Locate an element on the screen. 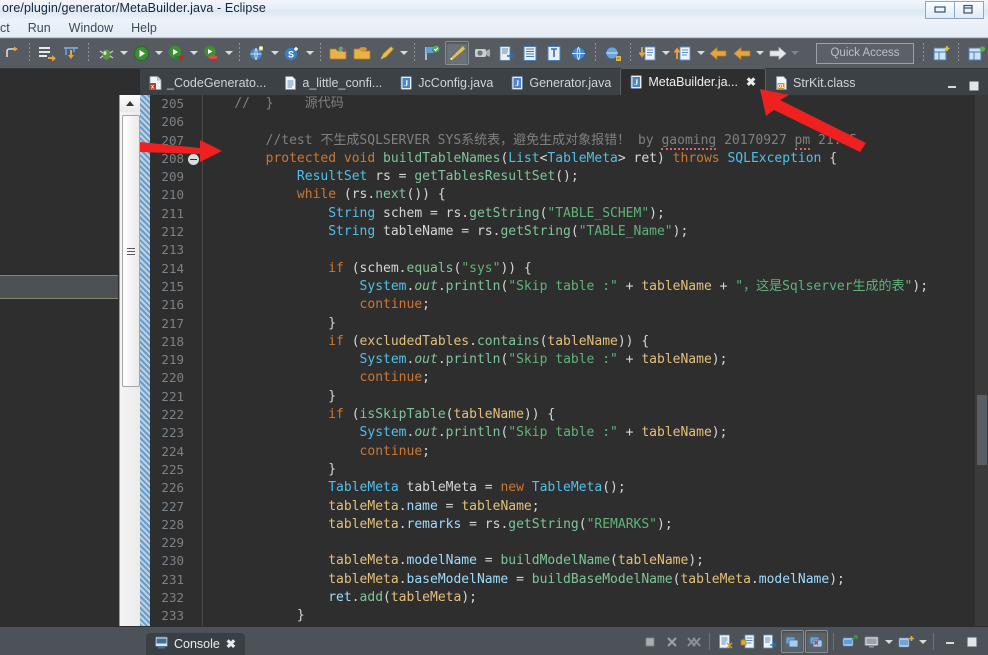 The width and height of the screenshot is (988, 655). editor-minimize-button is located at coordinates (952, 85).